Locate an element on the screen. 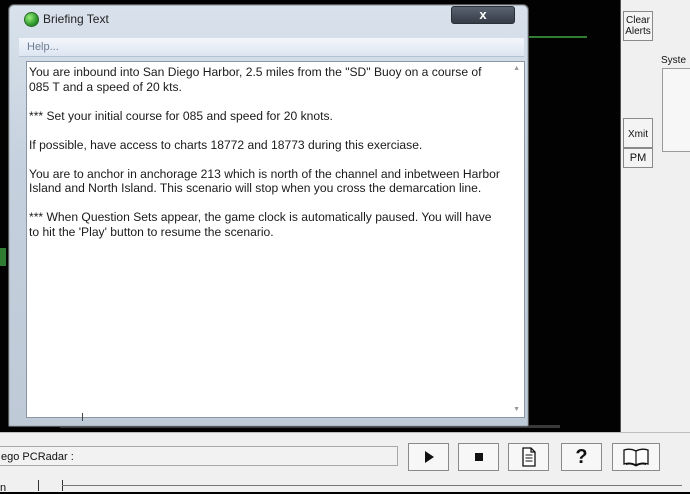 The width and height of the screenshot is (690, 494). help-button: ? is located at coordinates (581, 457).